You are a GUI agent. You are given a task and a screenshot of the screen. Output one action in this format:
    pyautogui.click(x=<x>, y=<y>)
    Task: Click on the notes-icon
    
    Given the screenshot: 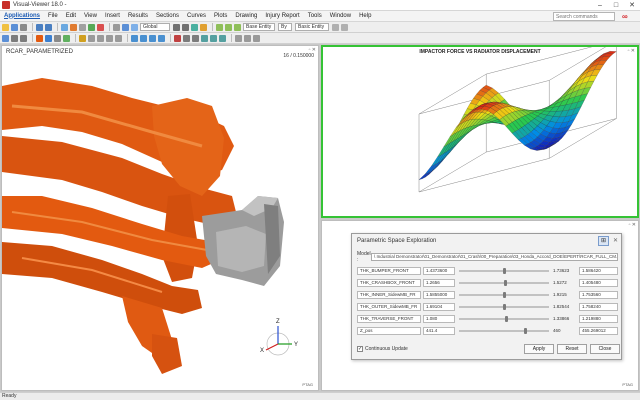 What is the action you would take?
    pyautogui.click(x=213, y=38)
    